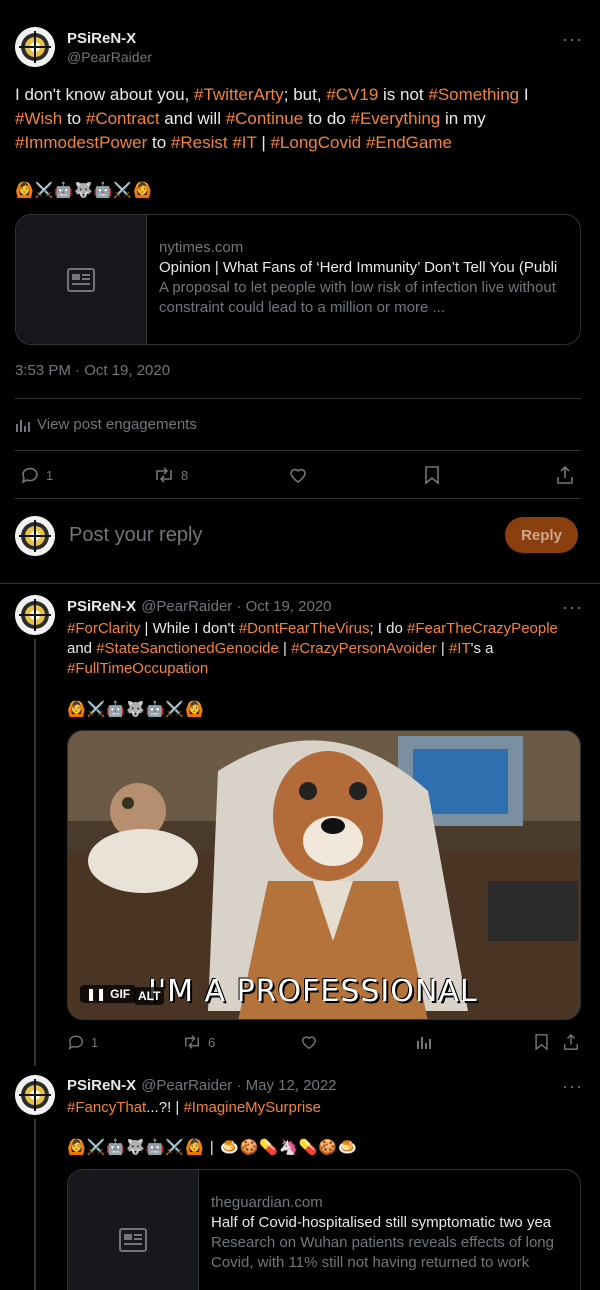 This screenshot has width=600, height=1290. Describe the element at coordinates (327, 118) in the screenshot. I see `tweet-text-segment: to do` at that location.